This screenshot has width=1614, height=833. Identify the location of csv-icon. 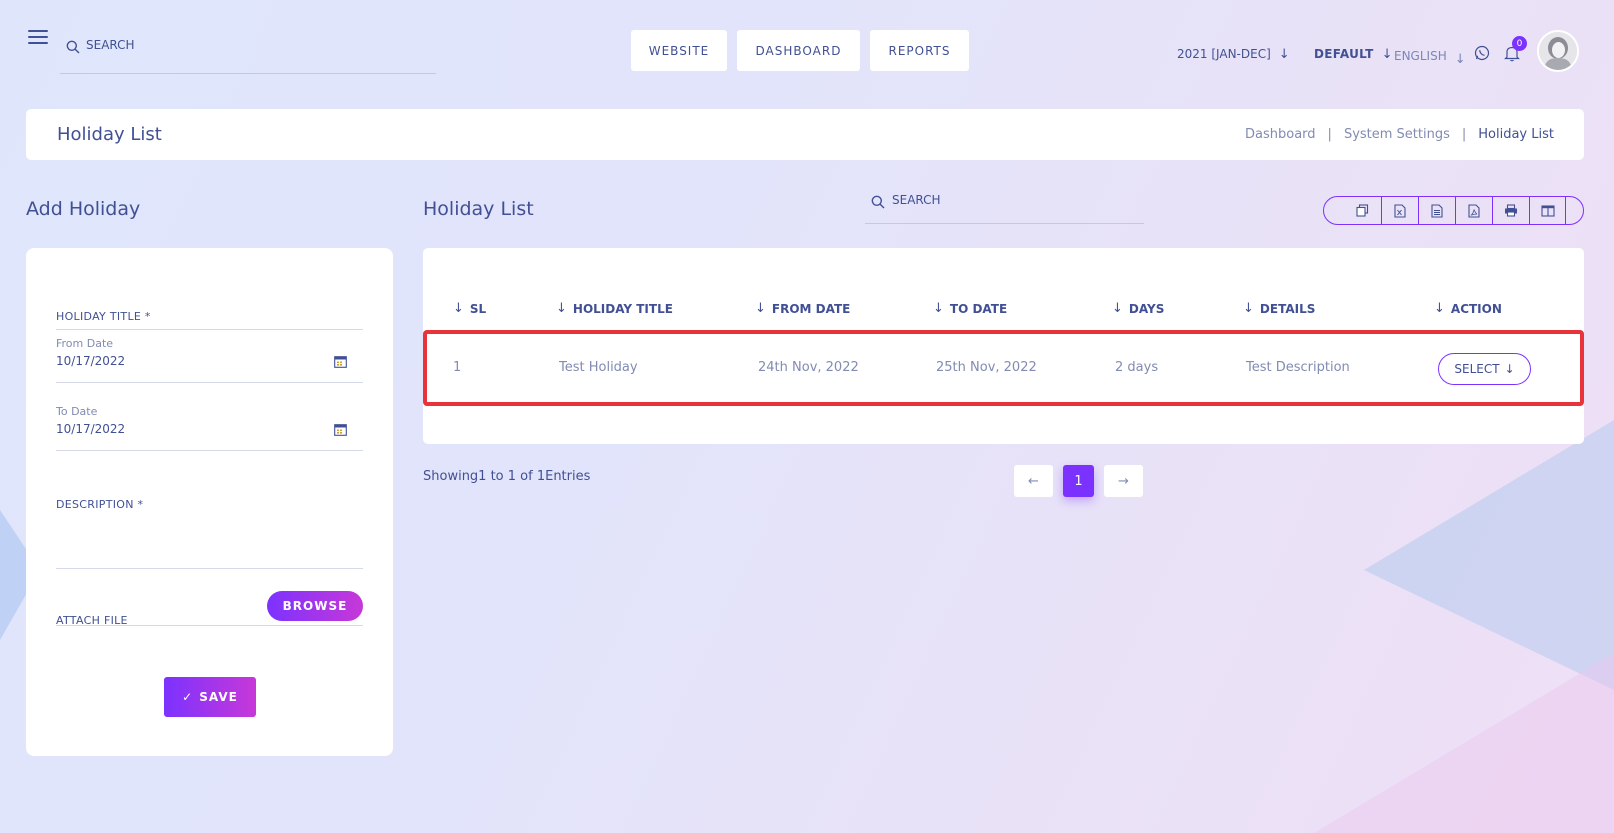
(1437, 210).